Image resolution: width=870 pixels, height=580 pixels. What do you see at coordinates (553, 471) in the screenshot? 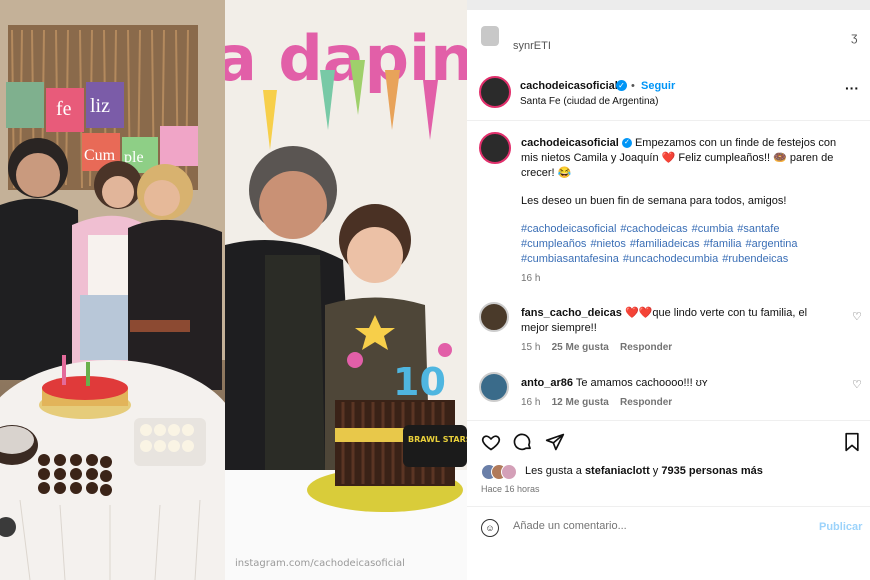
I see `likes-prefix: Les gusta a` at bounding box center [553, 471].